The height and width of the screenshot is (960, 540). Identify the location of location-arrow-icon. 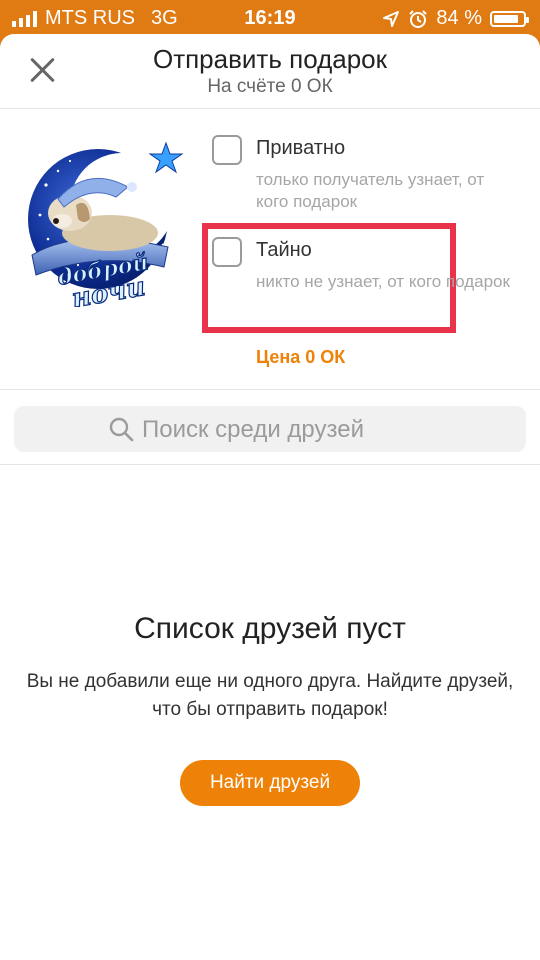
(391, 18).